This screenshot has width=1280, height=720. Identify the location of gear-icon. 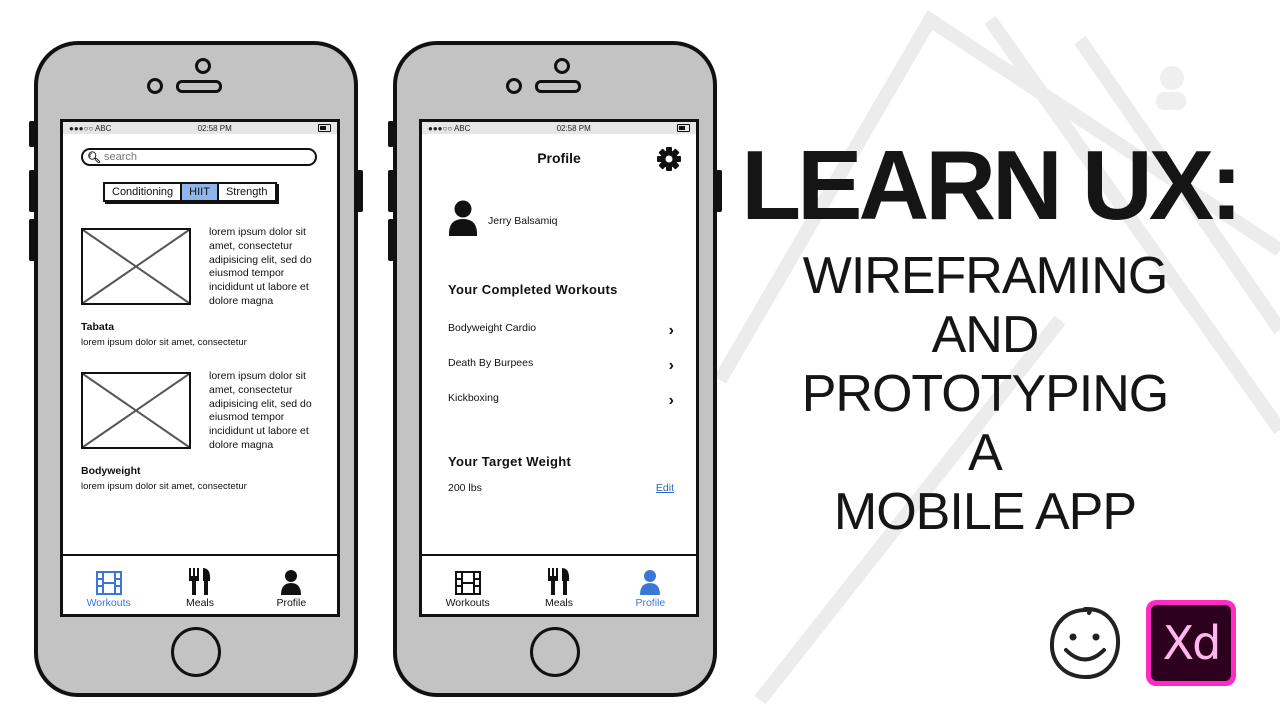
(669, 161).